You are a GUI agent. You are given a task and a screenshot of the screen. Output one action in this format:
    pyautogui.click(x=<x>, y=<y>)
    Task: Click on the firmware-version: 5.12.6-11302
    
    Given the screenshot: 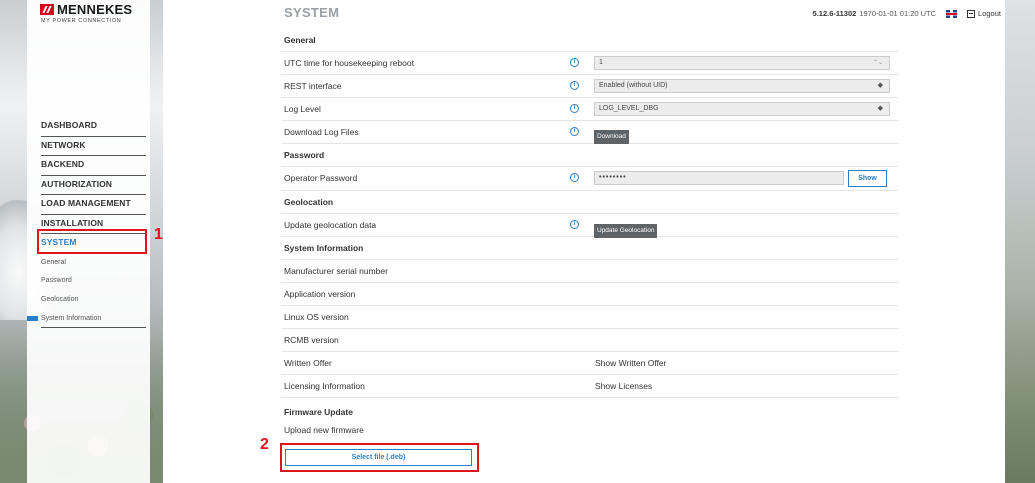 What is the action you would take?
    pyautogui.click(x=834, y=13)
    